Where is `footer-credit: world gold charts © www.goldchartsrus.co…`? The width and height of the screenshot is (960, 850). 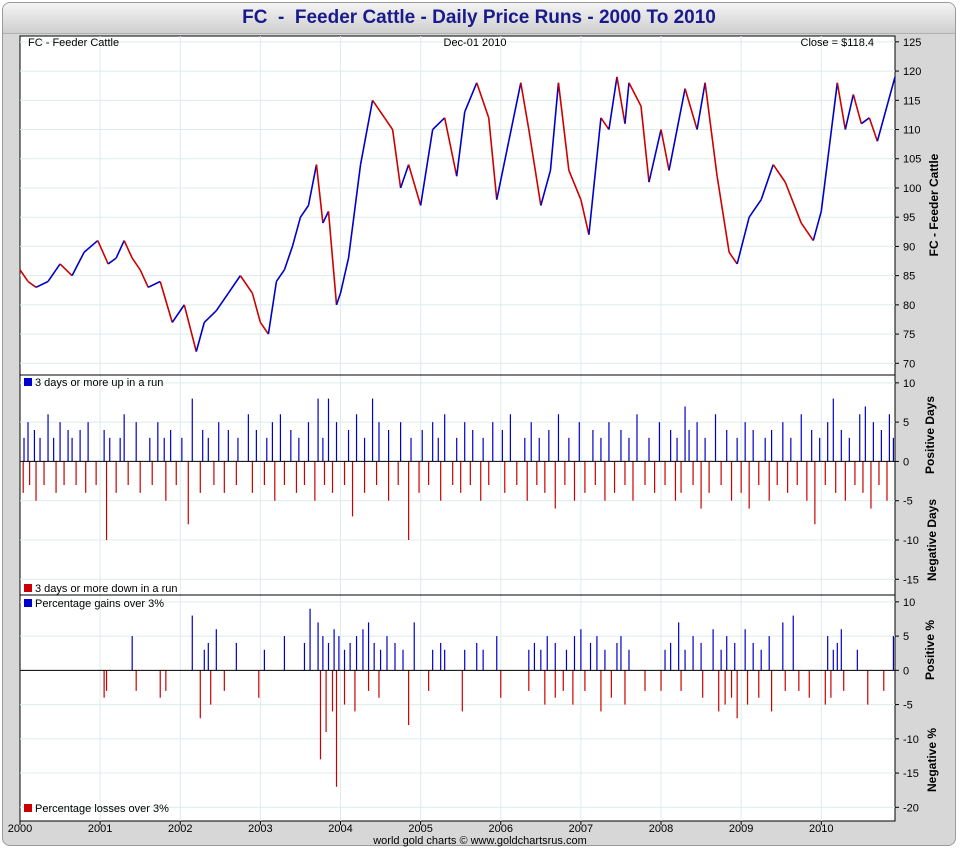
footer-credit: world gold charts © www.goldchartsrus.co… is located at coordinates (479, 841).